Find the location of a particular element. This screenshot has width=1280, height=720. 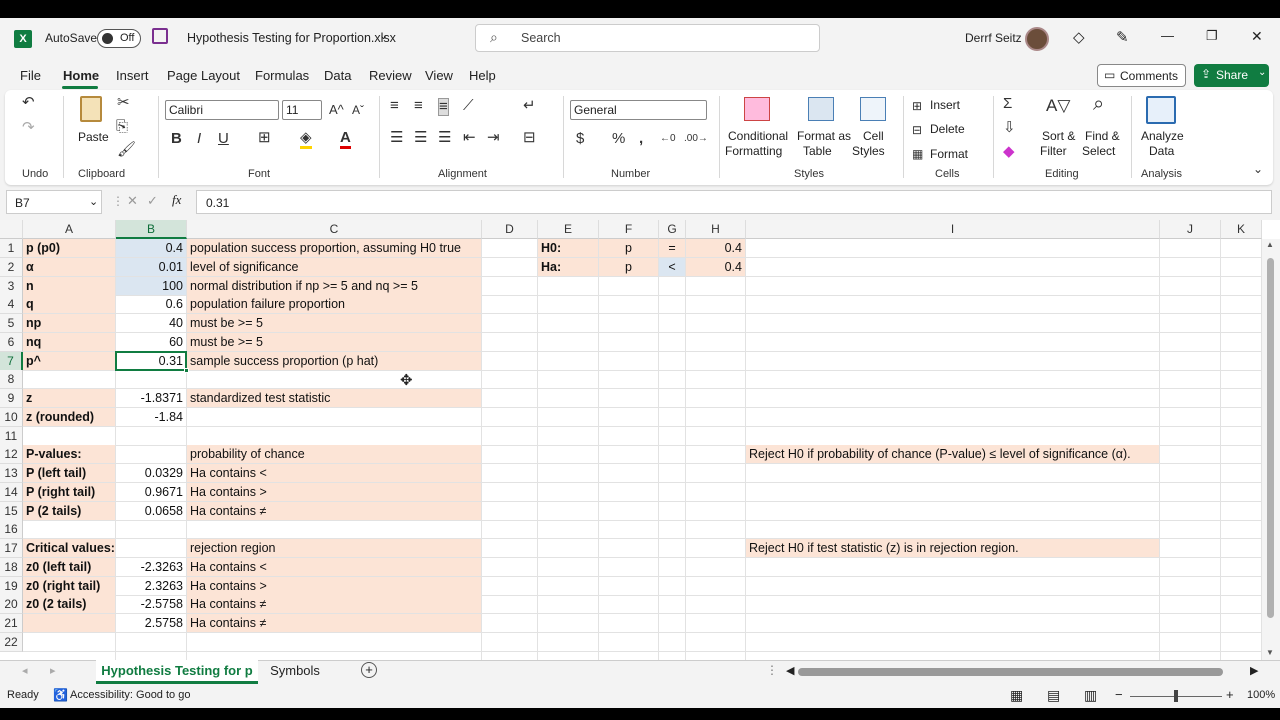

cell-a15: P (2 tails) is located at coordinates (69, 511).